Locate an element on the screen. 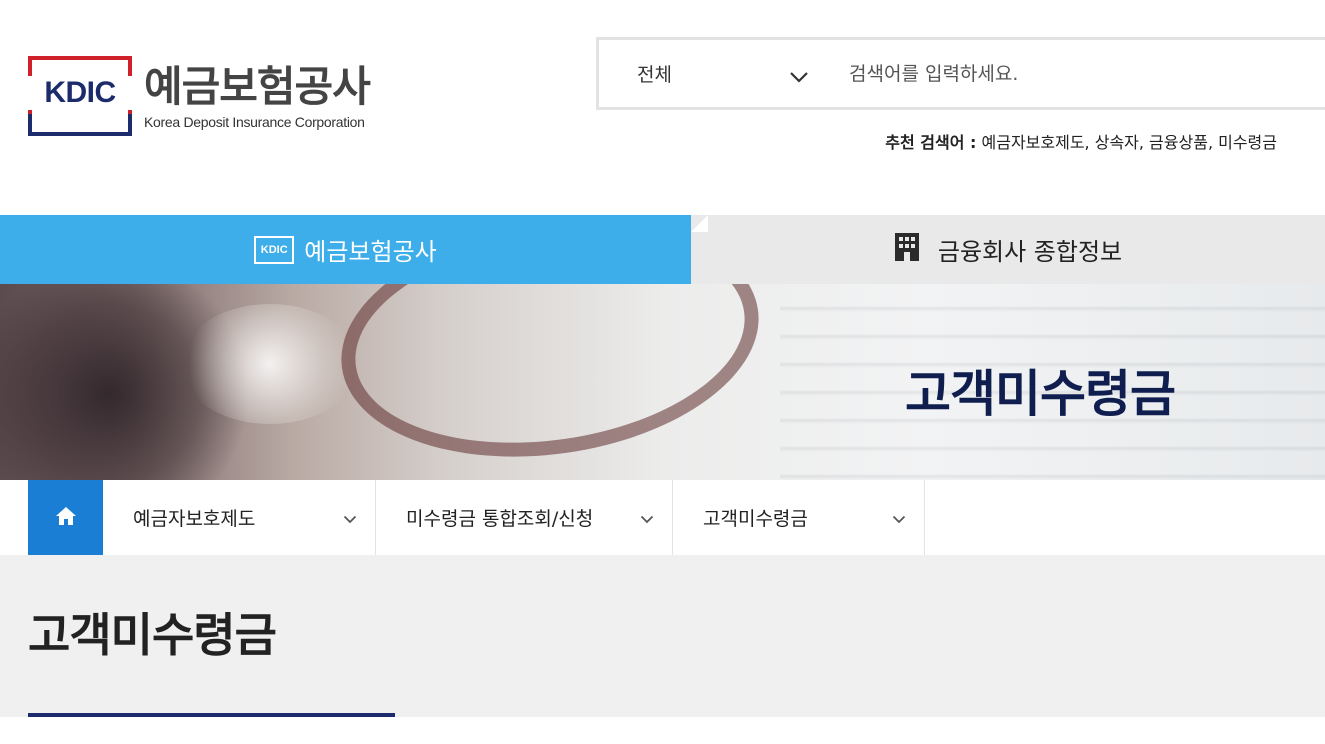 Image resolution: width=1325 pixels, height=744 pixels. search-input is located at coordinates (1071, 73).